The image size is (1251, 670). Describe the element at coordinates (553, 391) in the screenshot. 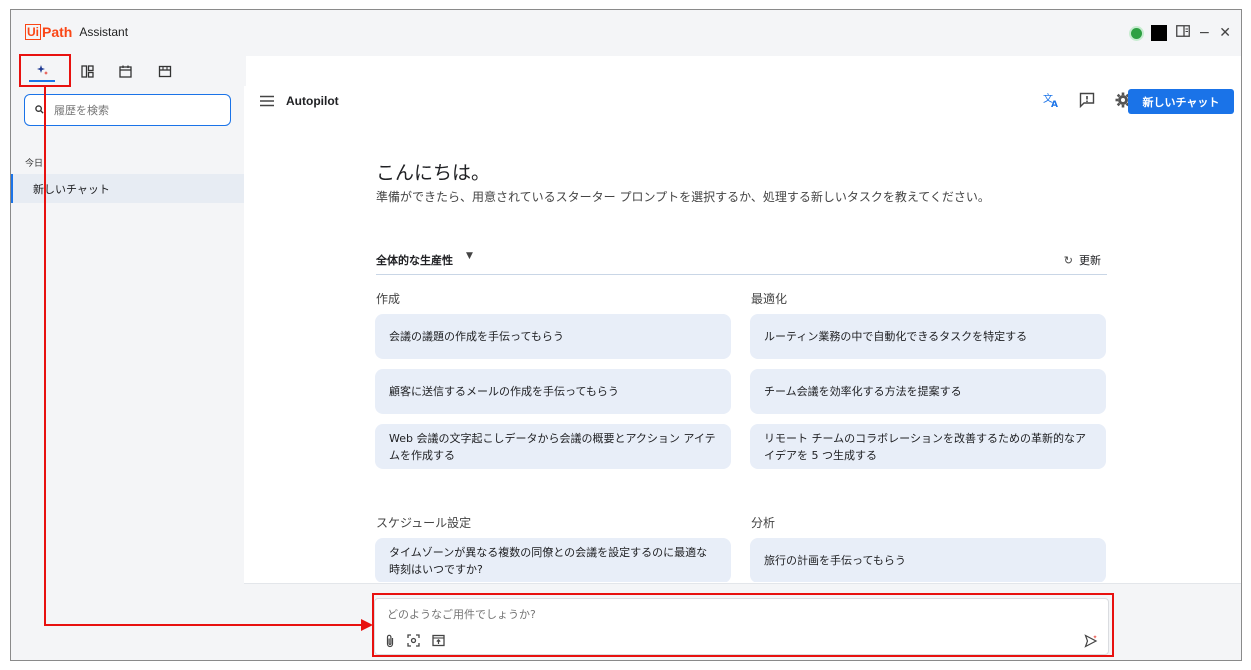

I see `prompt-card: 顧客に送信するメールの作成を手伝ってもらう` at that location.